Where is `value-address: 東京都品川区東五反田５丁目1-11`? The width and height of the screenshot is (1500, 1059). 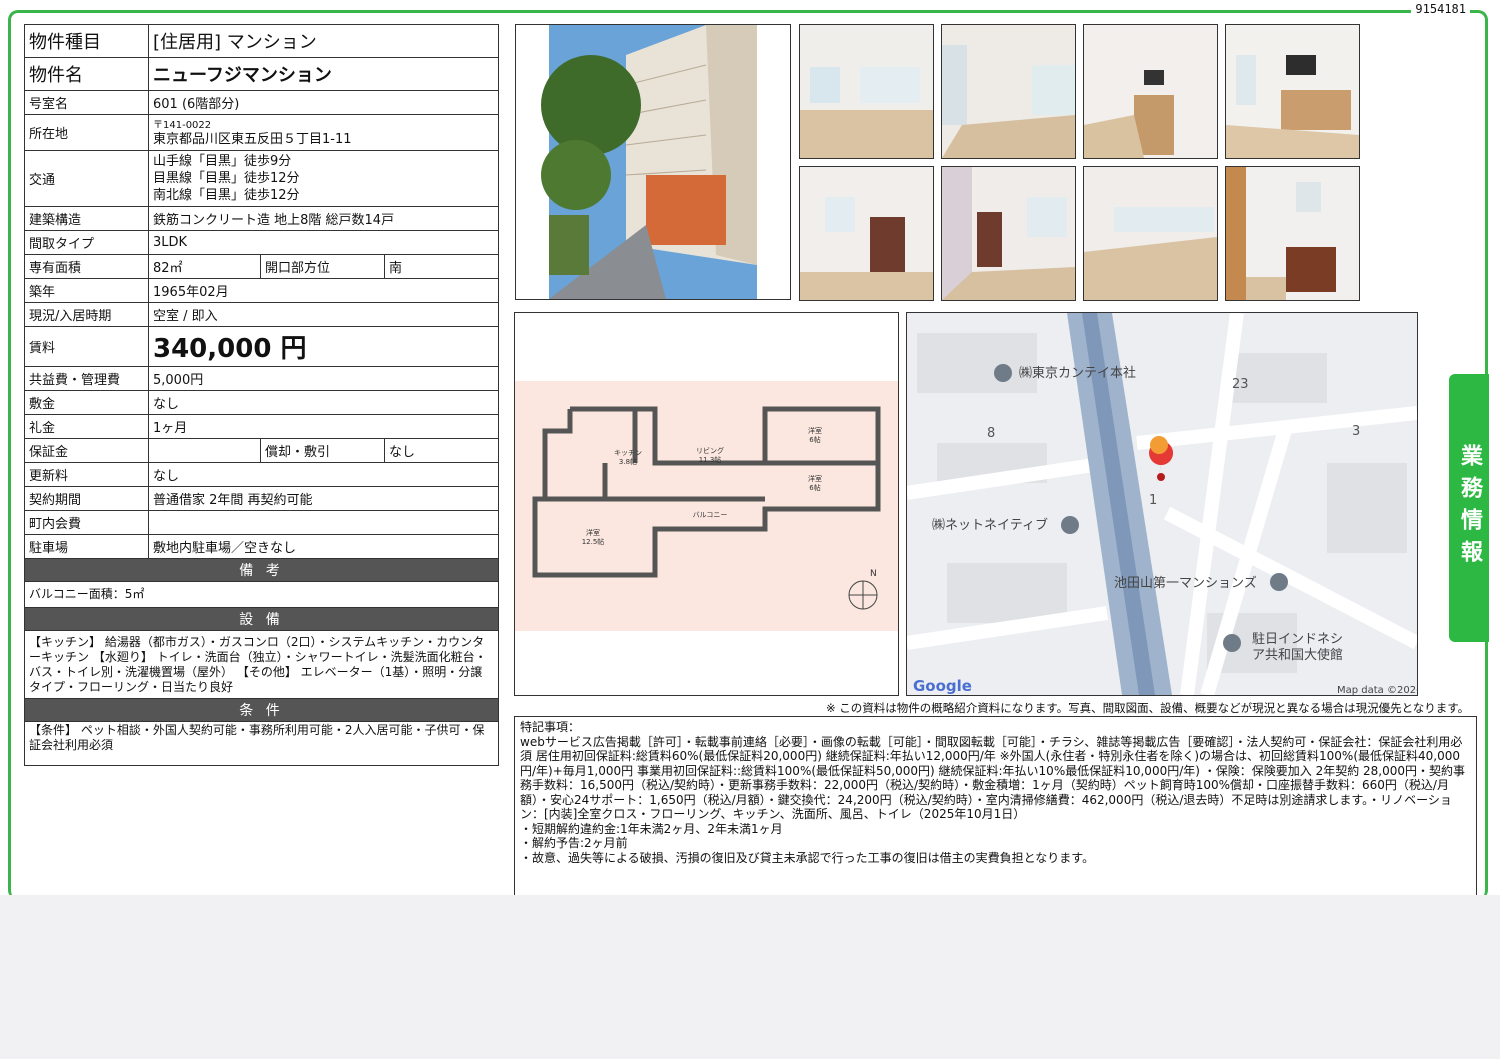
value-address: 東京都品川区東五反田５丁目1-11 is located at coordinates (252, 139).